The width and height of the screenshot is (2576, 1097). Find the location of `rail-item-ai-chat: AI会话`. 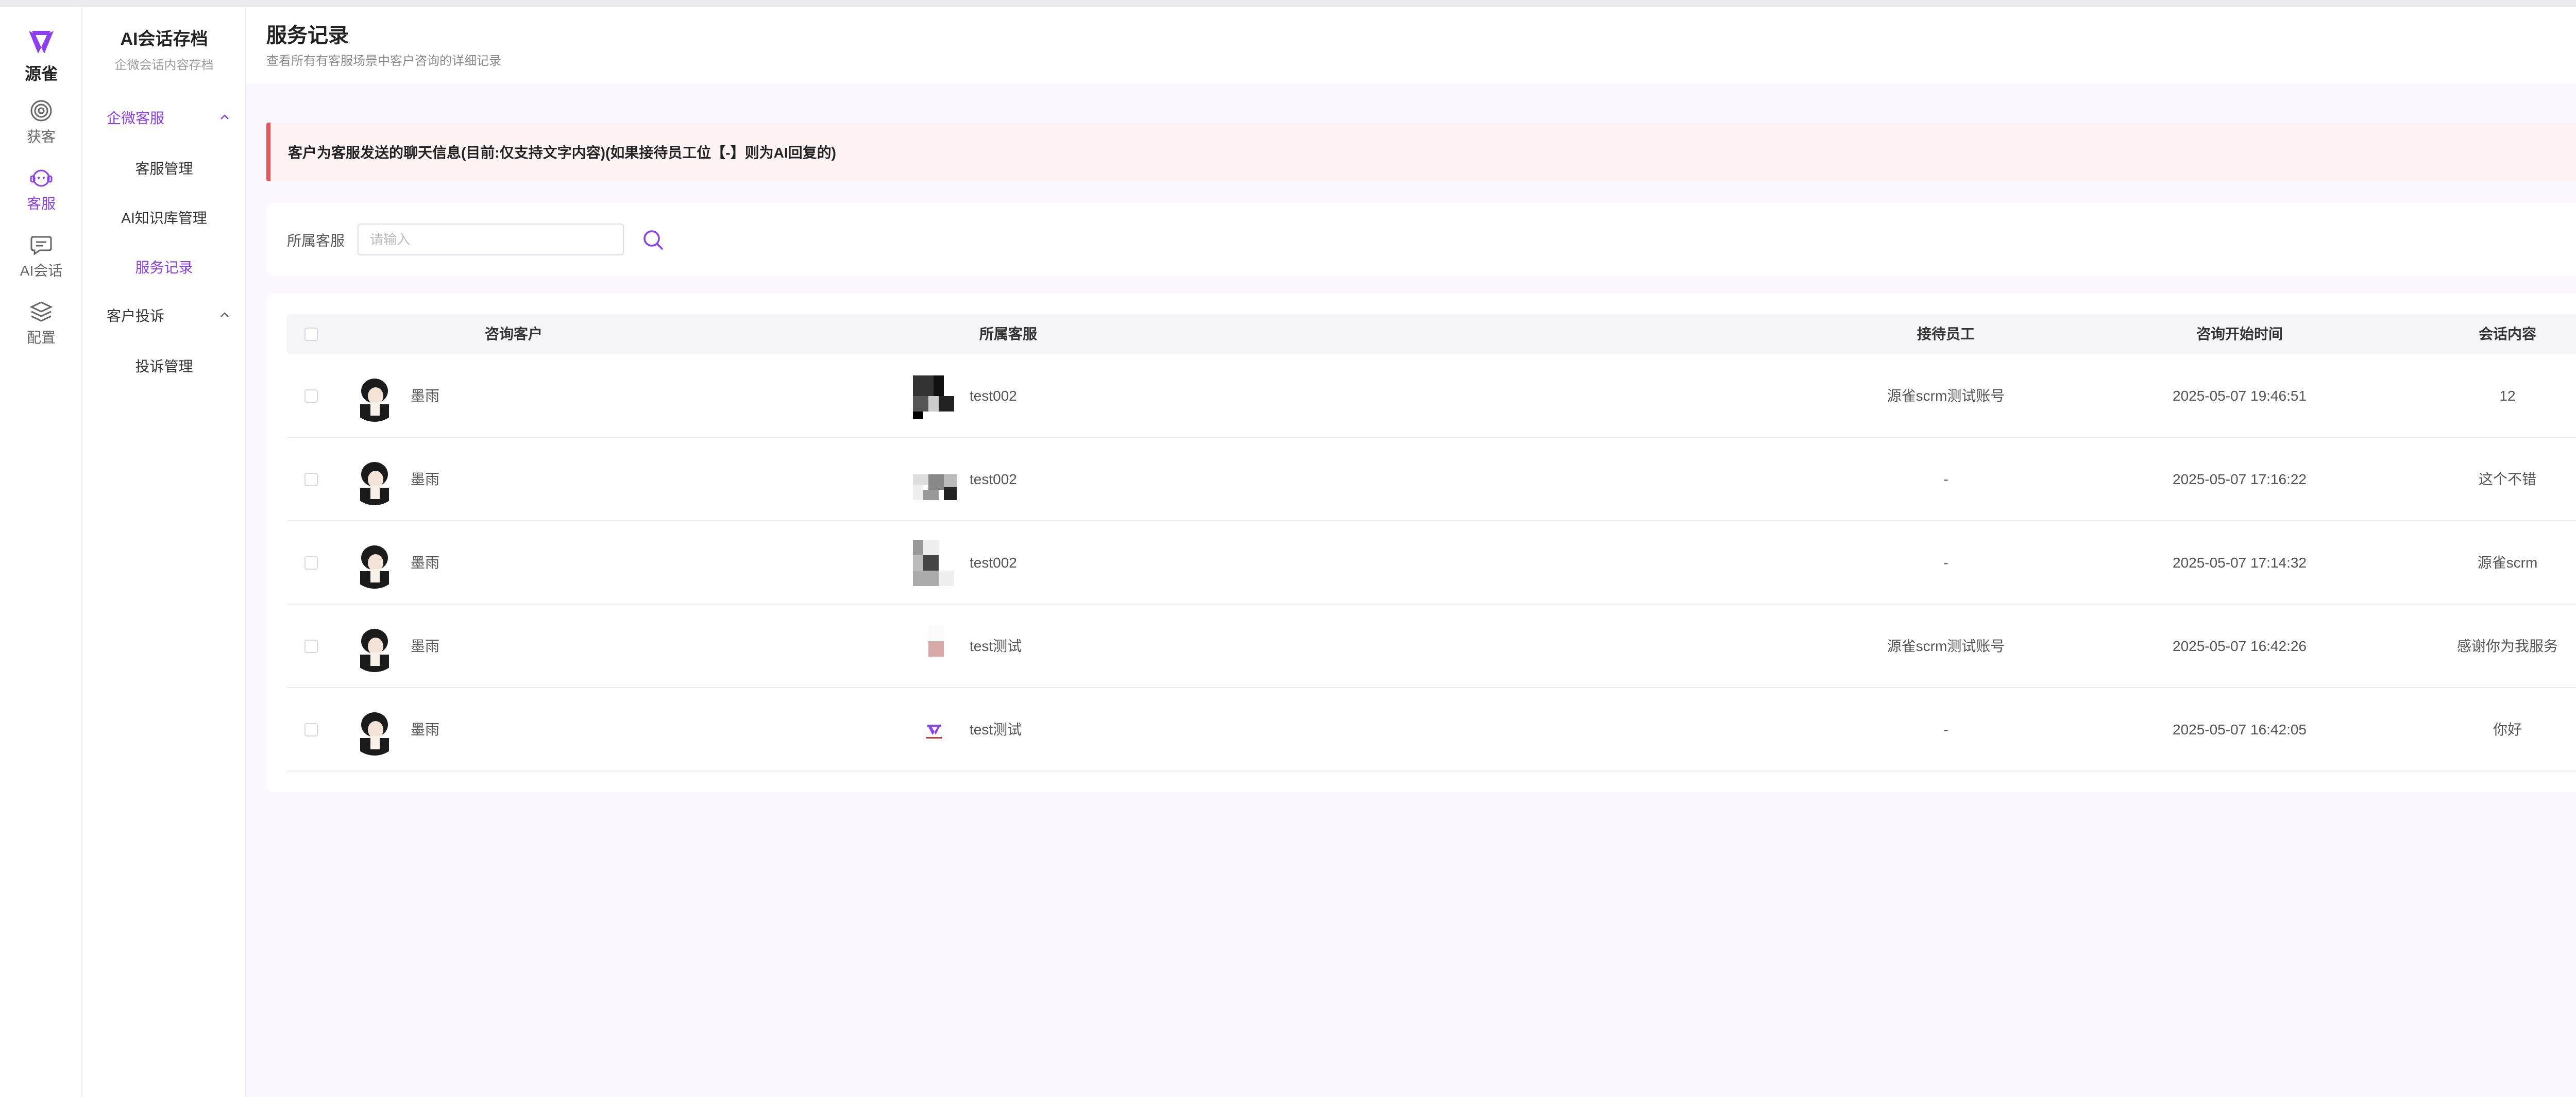

rail-item-ai-chat: AI会话 is located at coordinates (41, 256).